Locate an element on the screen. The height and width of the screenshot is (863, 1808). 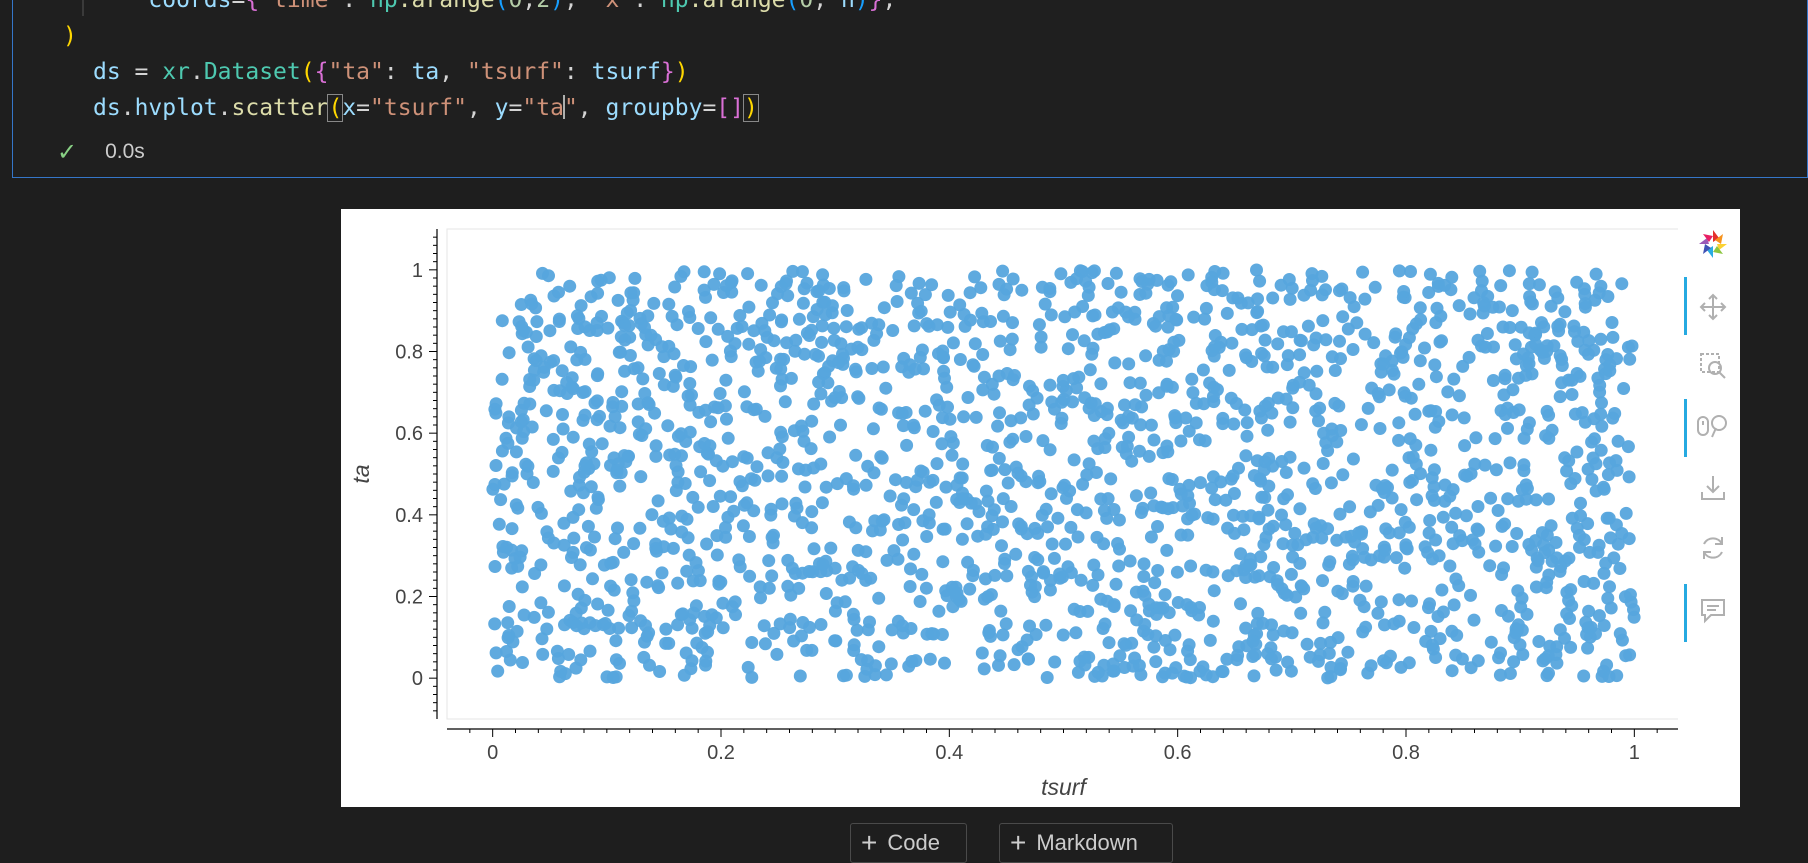
x-tick-label: 0.4 is located at coordinates (949, 753).